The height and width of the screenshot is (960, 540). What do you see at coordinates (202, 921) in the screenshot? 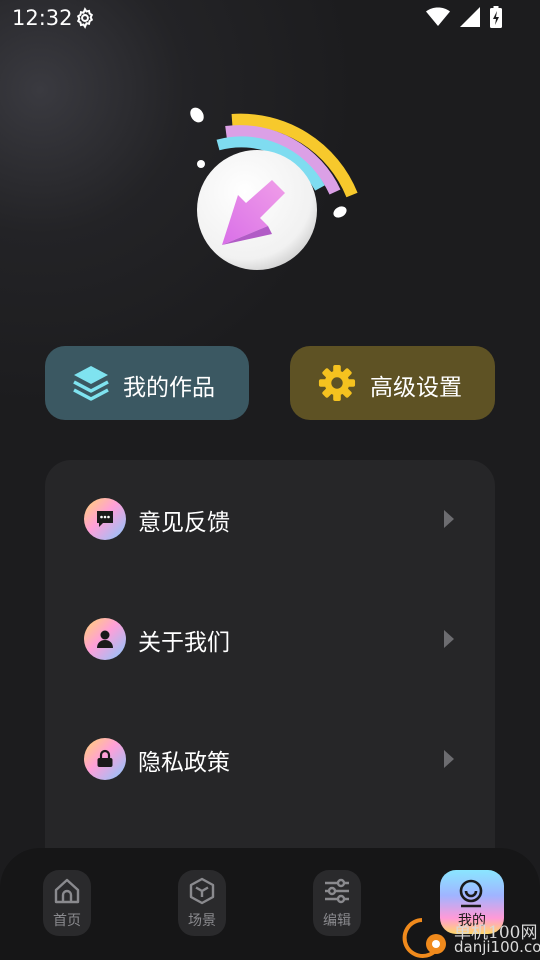
I see `tab-label: 场景` at bounding box center [202, 921].